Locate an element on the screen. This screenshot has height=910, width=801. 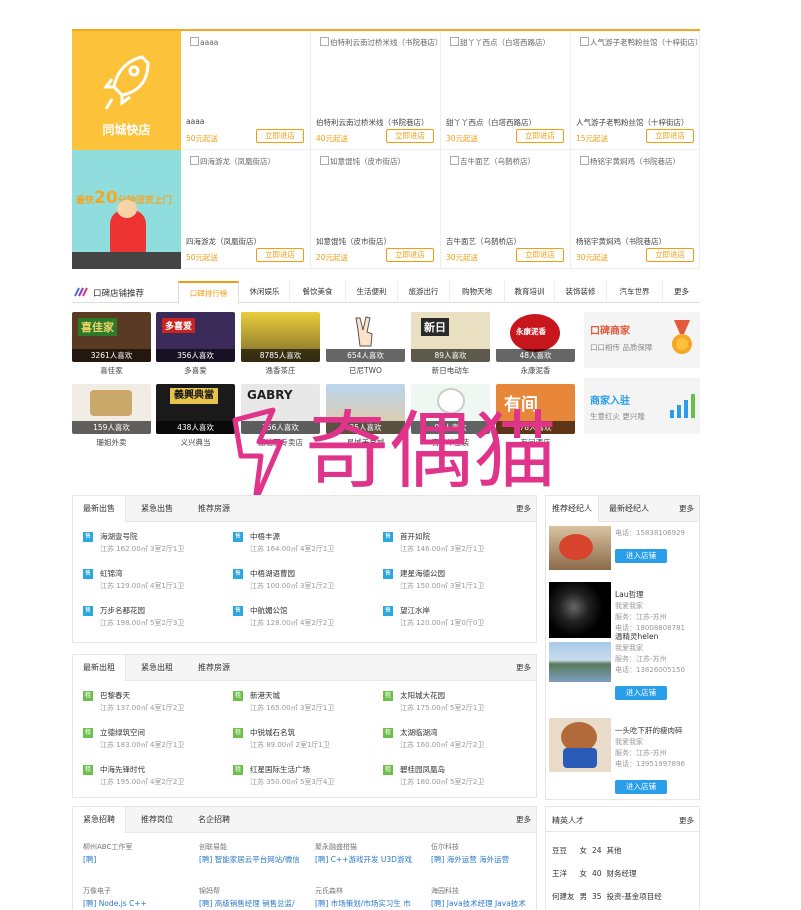
agent-name: 一头吃下肝的瘦肉碎 is located at coordinates (649, 730).